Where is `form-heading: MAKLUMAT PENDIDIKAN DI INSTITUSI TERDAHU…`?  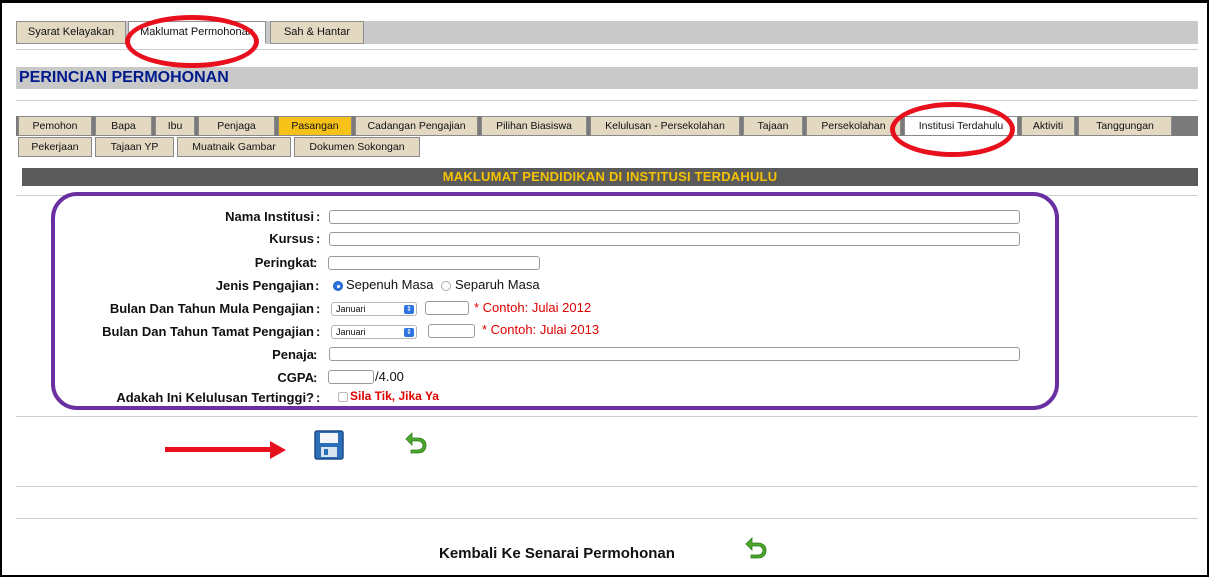
form-heading: MAKLUMAT PENDIDIKAN DI INSTITUSI TERDAHU… is located at coordinates (610, 176).